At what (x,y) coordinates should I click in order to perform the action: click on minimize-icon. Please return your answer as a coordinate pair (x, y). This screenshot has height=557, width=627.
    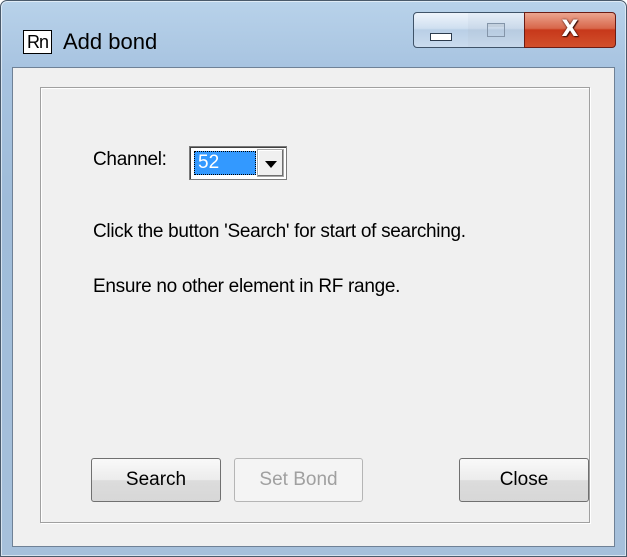
    Looking at the image, I should click on (441, 37).